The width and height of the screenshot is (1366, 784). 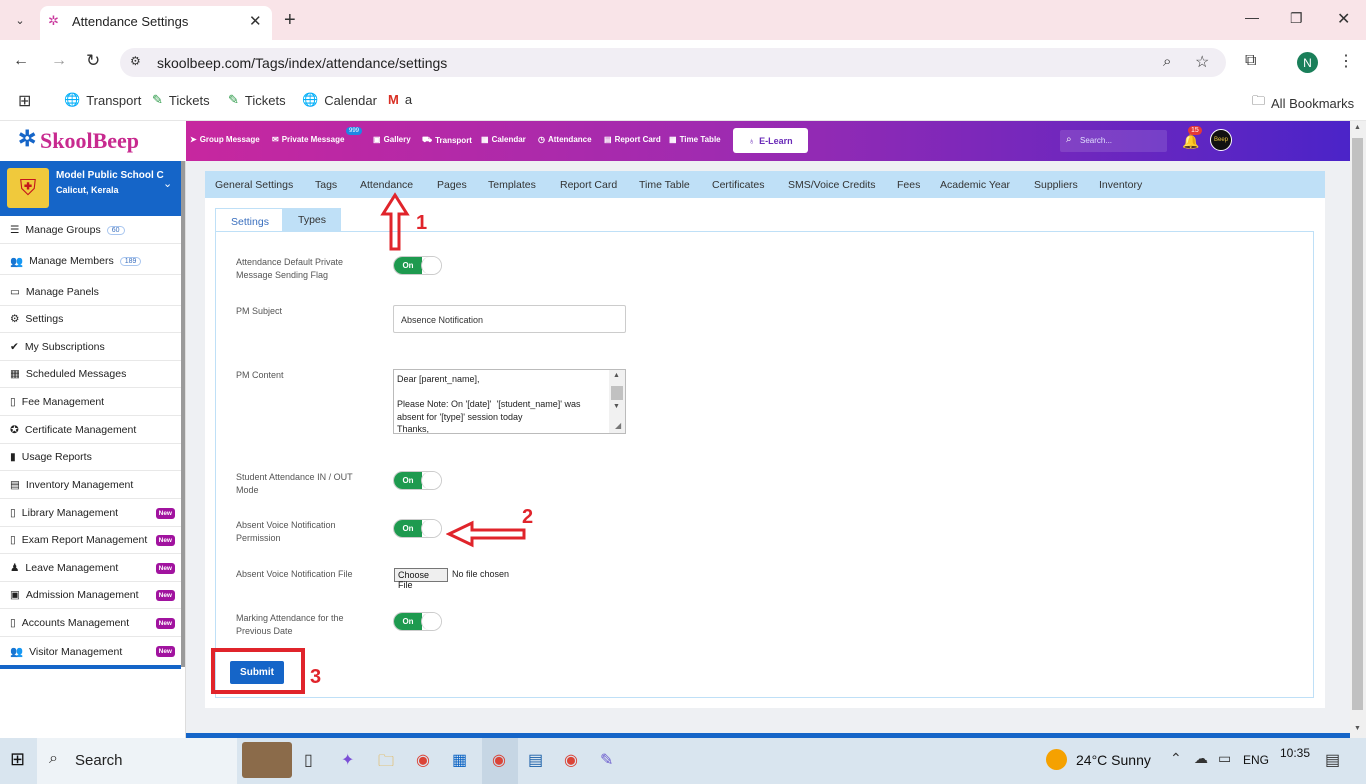 What do you see at coordinates (137, 761) in the screenshot?
I see `taskbar-search: ⌕ Search` at bounding box center [137, 761].